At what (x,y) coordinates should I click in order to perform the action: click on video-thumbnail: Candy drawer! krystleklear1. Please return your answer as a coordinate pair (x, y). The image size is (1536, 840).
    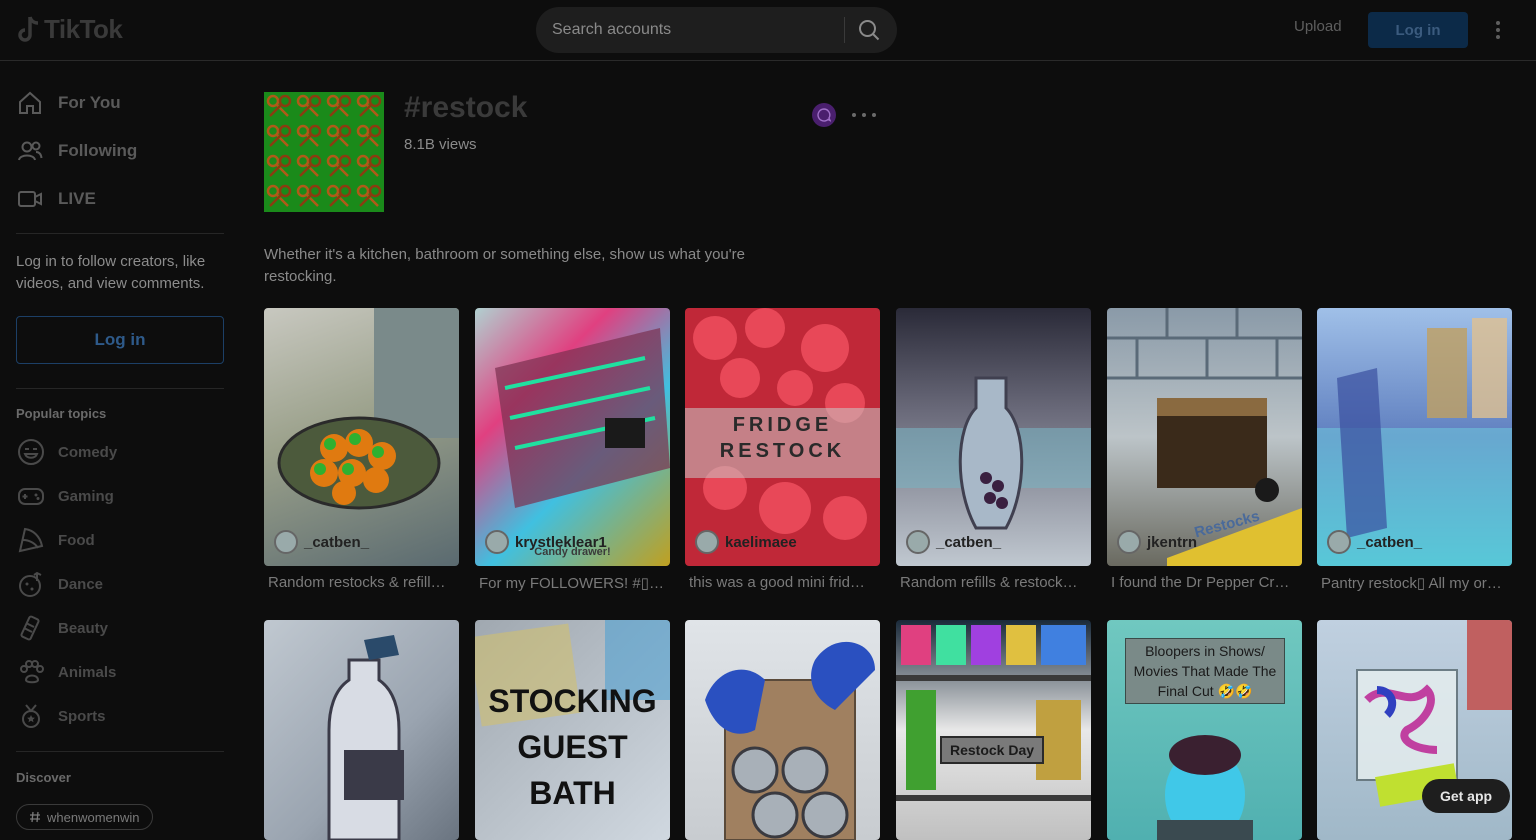
    Looking at the image, I should click on (572, 437).